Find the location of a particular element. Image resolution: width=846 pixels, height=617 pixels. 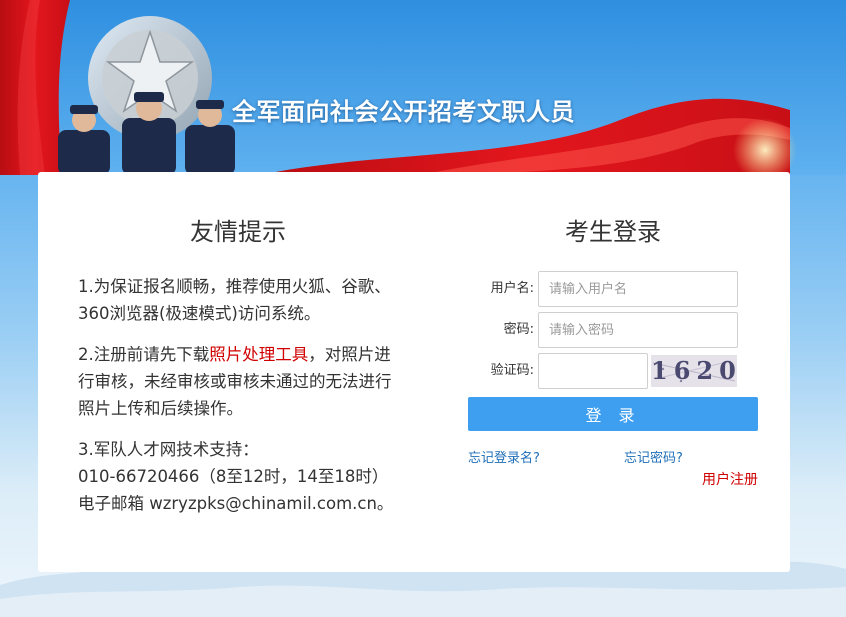

password-row: 密码: is located at coordinates (613, 332).